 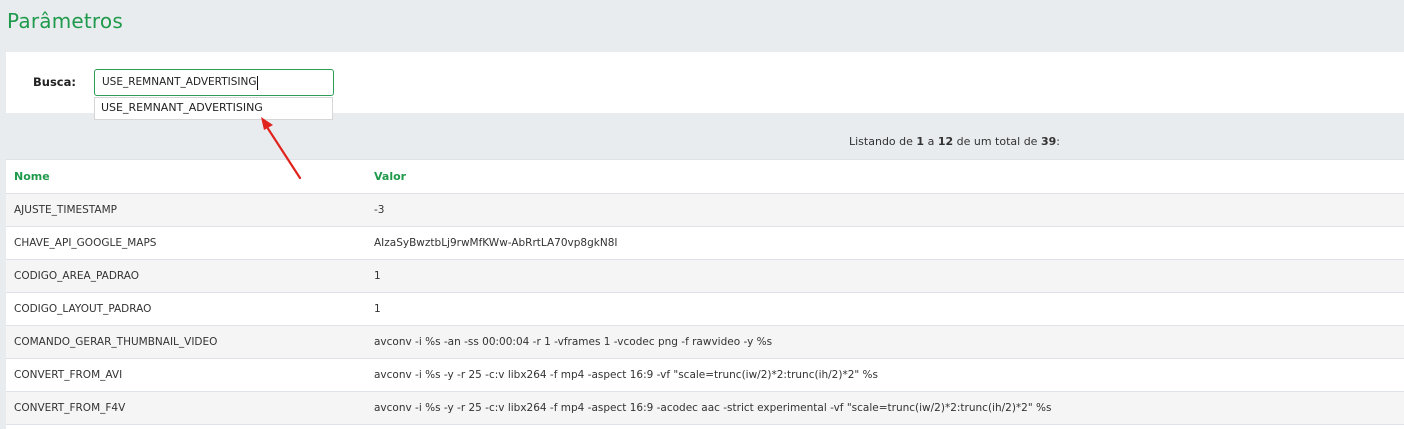 What do you see at coordinates (885, 177) in the screenshot?
I see `column-header-valor: Valor` at bounding box center [885, 177].